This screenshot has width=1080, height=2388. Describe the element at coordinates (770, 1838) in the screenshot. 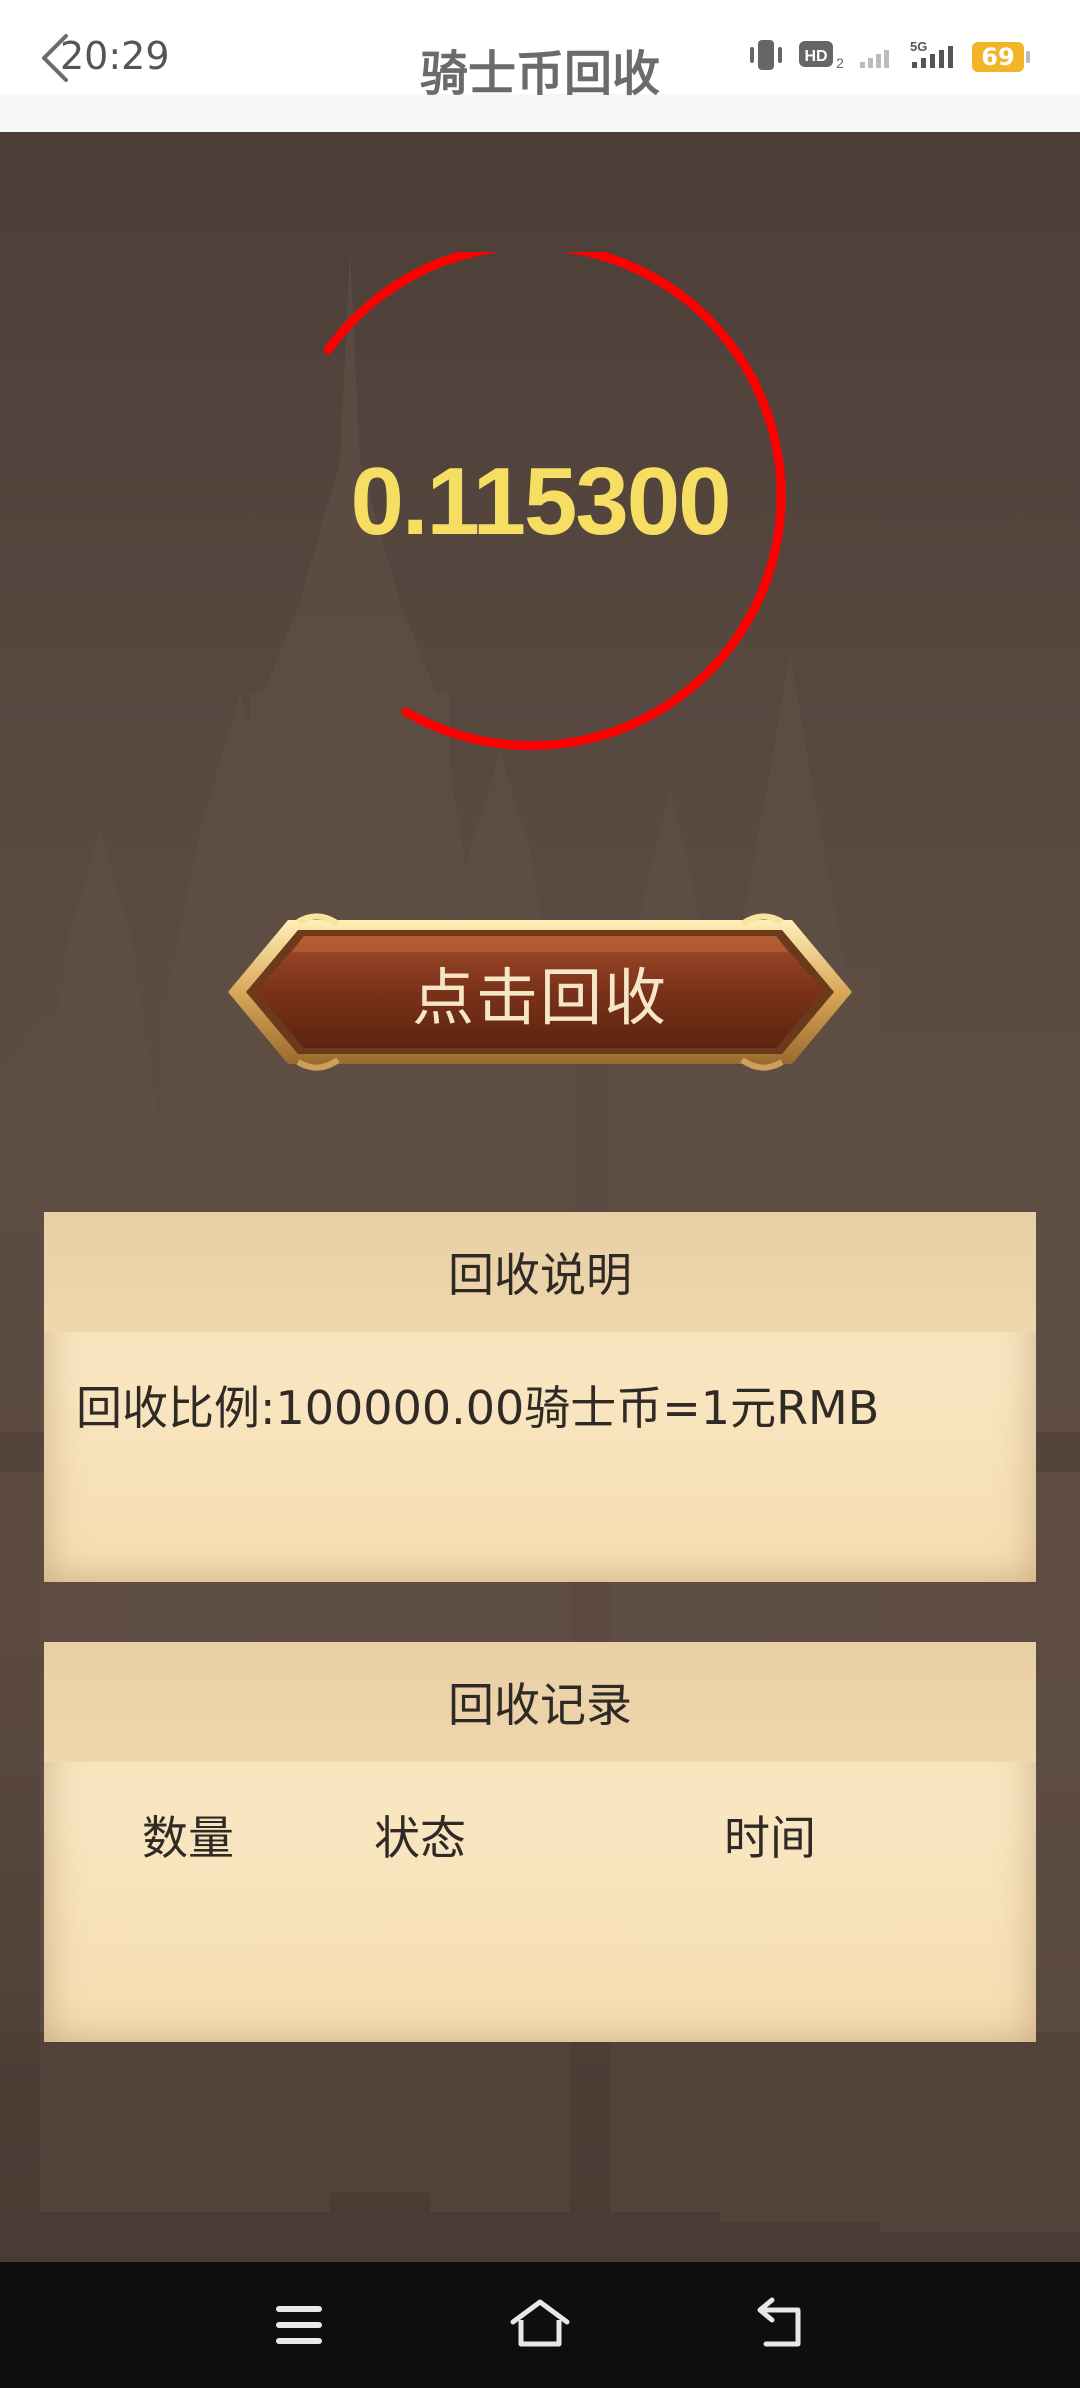

I see `column-time: 时间` at that location.